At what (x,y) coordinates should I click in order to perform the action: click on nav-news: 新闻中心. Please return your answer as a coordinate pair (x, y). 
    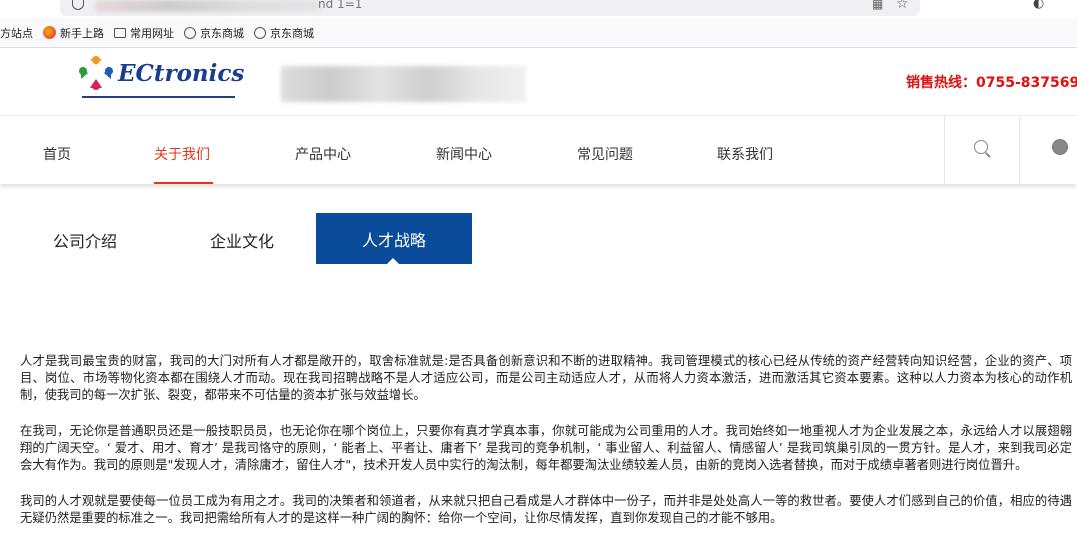
    Looking at the image, I should click on (464, 154).